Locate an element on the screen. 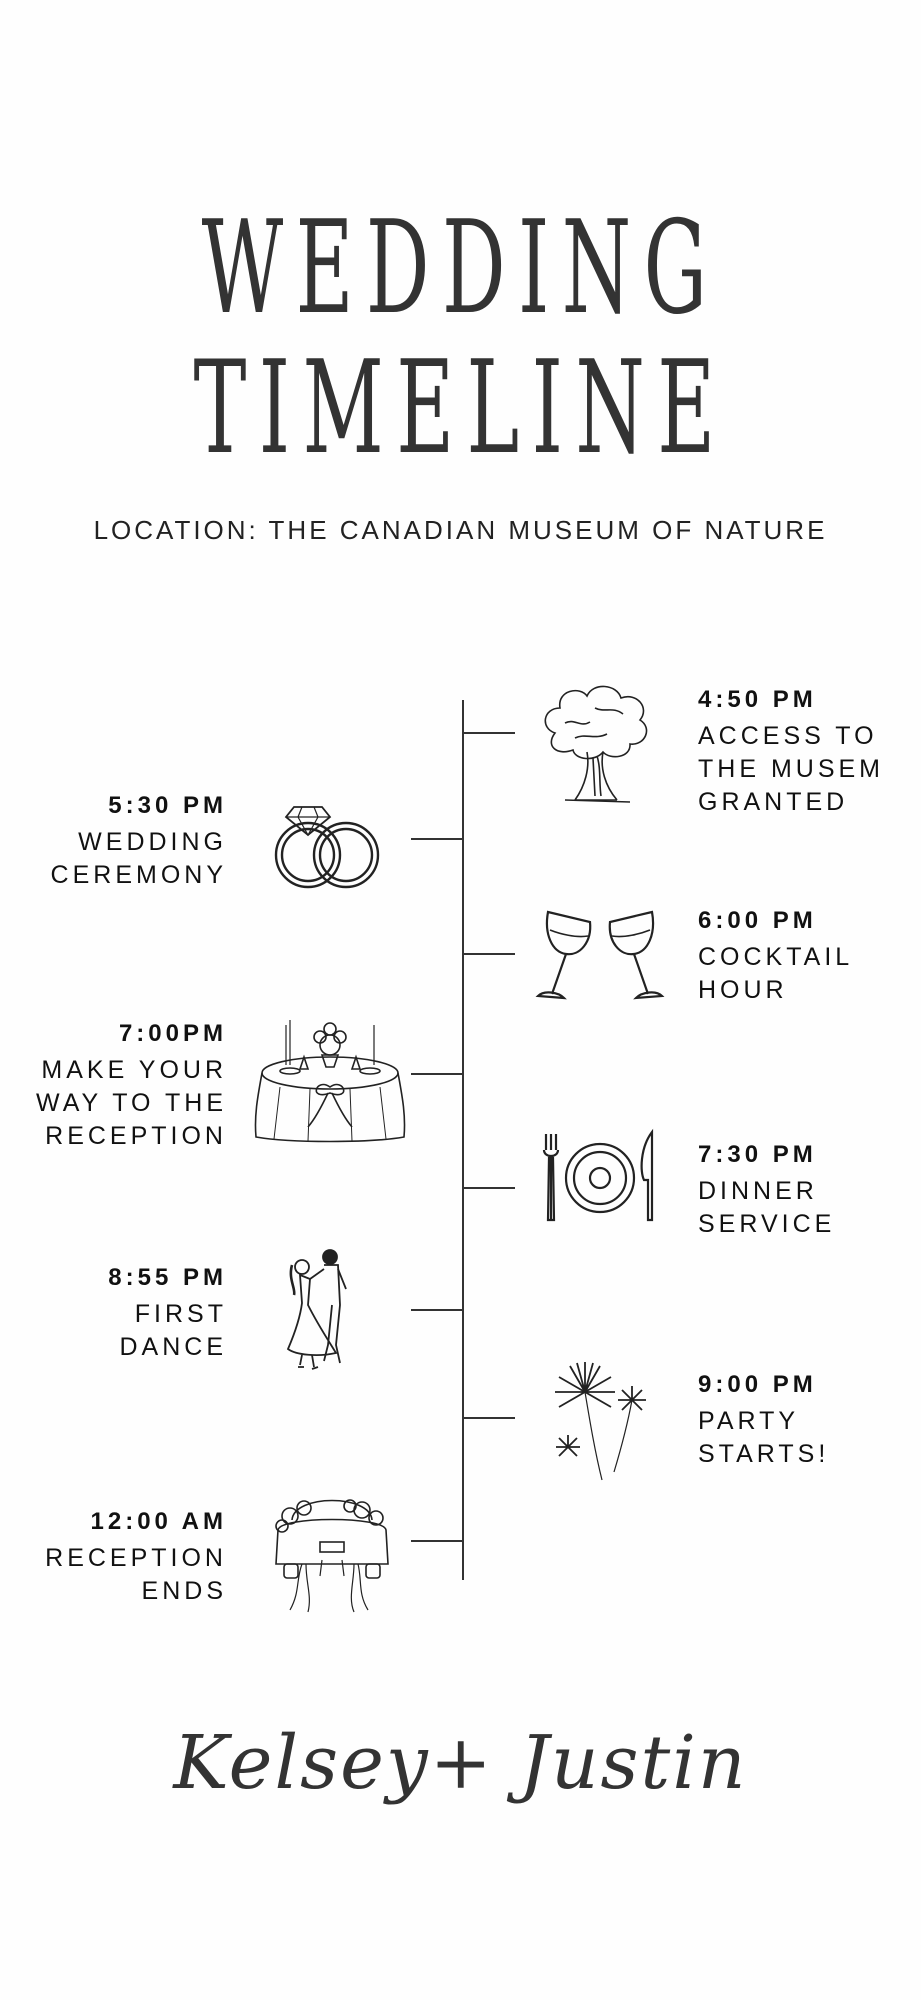  dancing-couple-icon is located at coordinates (323, 1310).